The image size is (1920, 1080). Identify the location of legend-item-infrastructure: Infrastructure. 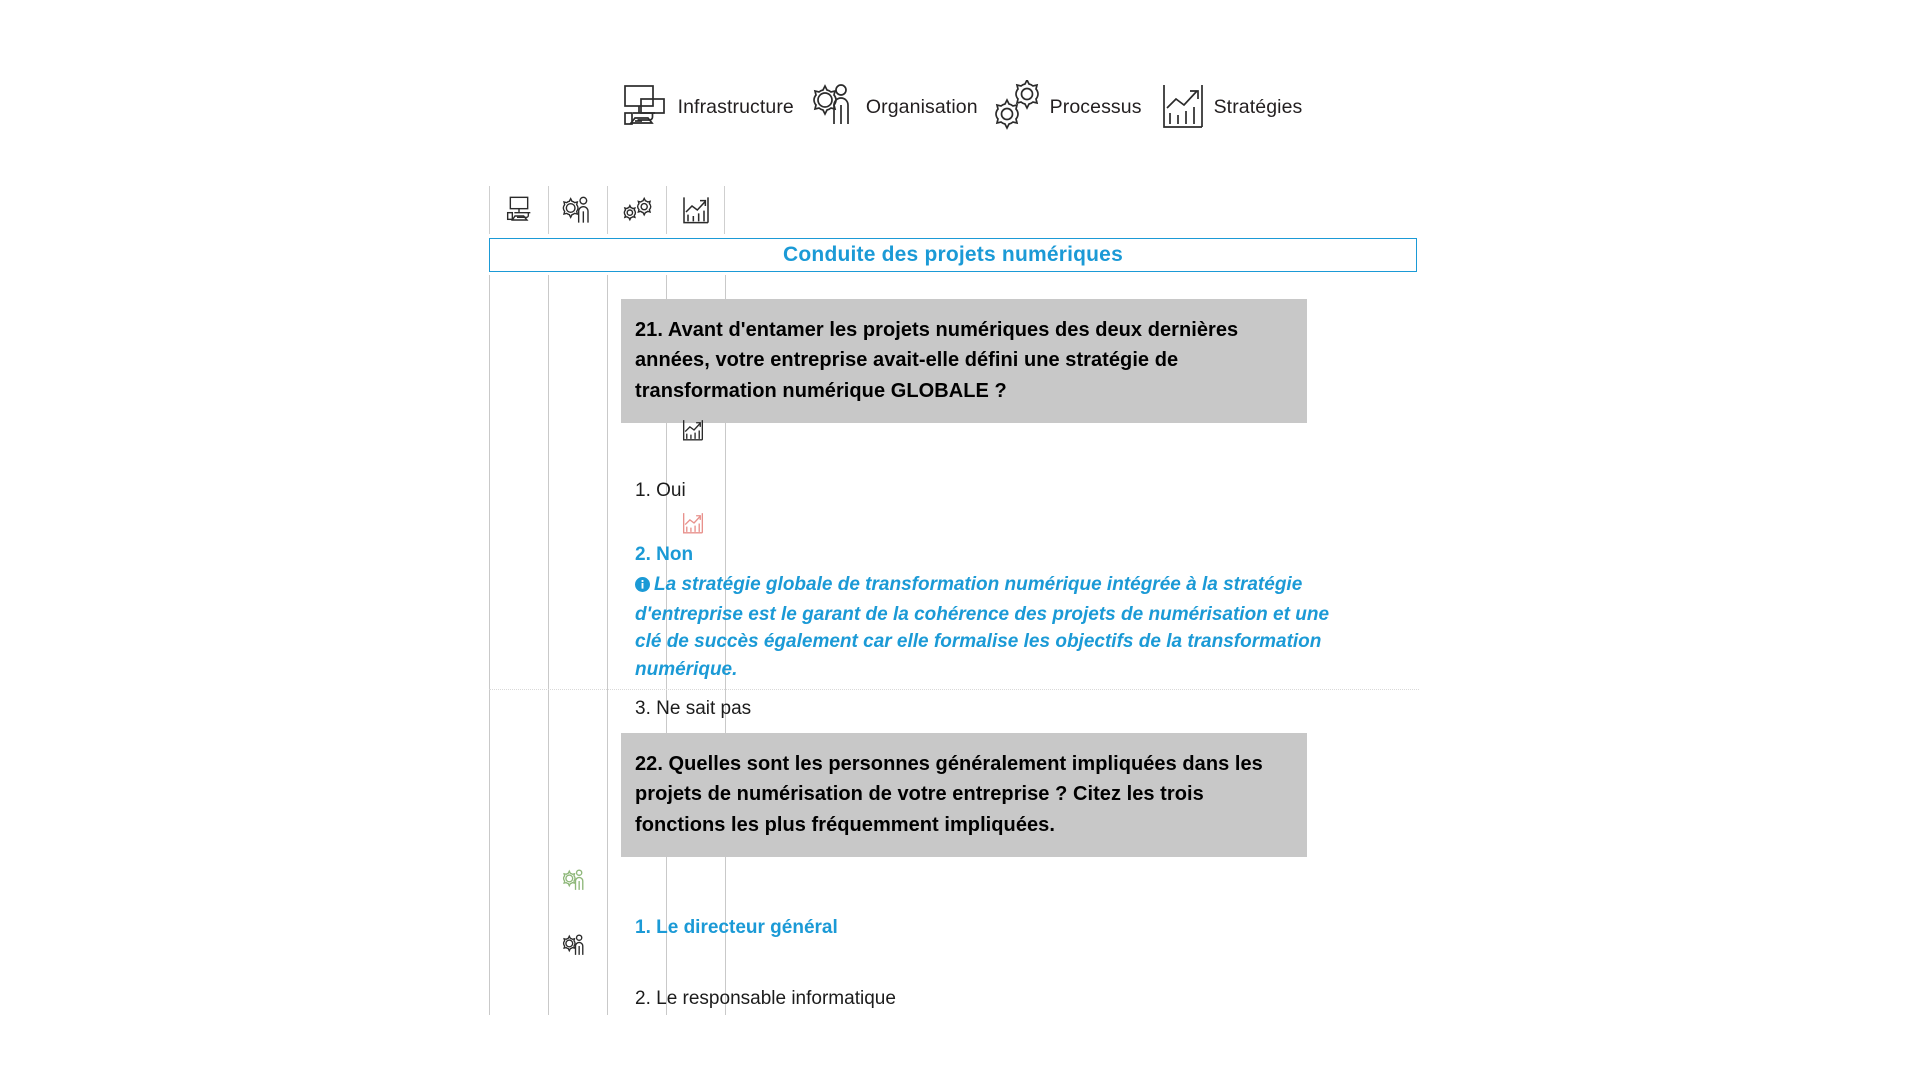
(706, 107).